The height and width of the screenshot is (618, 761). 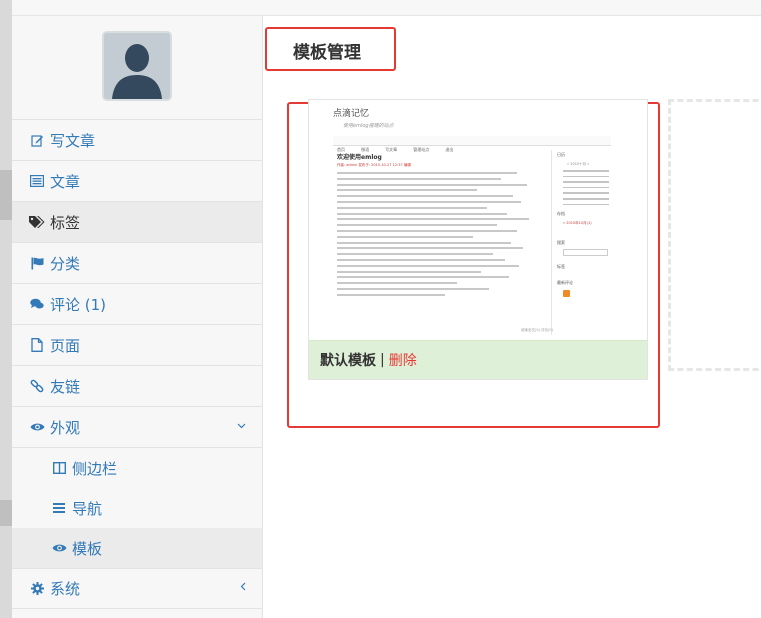 What do you see at coordinates (37, 181) in the screenshot?
I see `list-icon` at bounding box center [37, 181].